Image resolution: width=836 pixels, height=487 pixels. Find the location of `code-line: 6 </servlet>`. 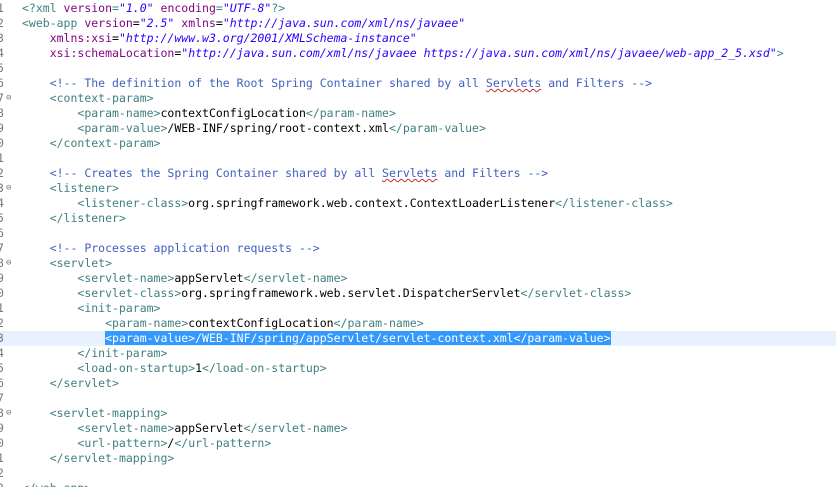

code-line: 6 </servlet> is located at coordinates (418, 383).